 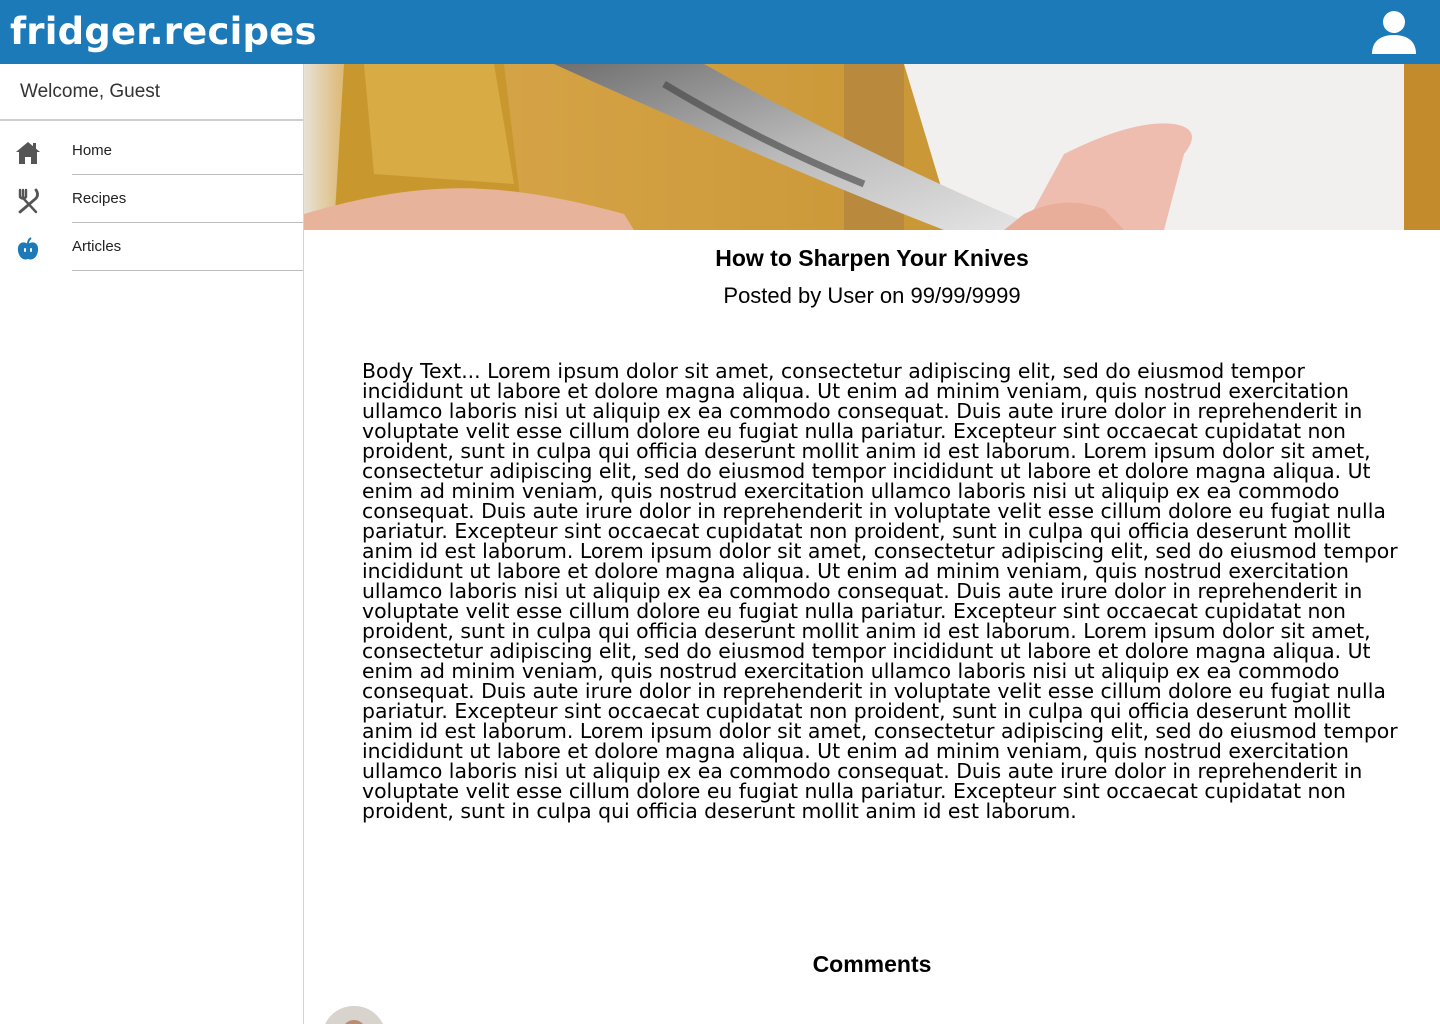 What do you see at coordinates (720, 32) in the screenshot?
I see `top-app-bar: fridger.recipes` at bounding box center [720, 32].